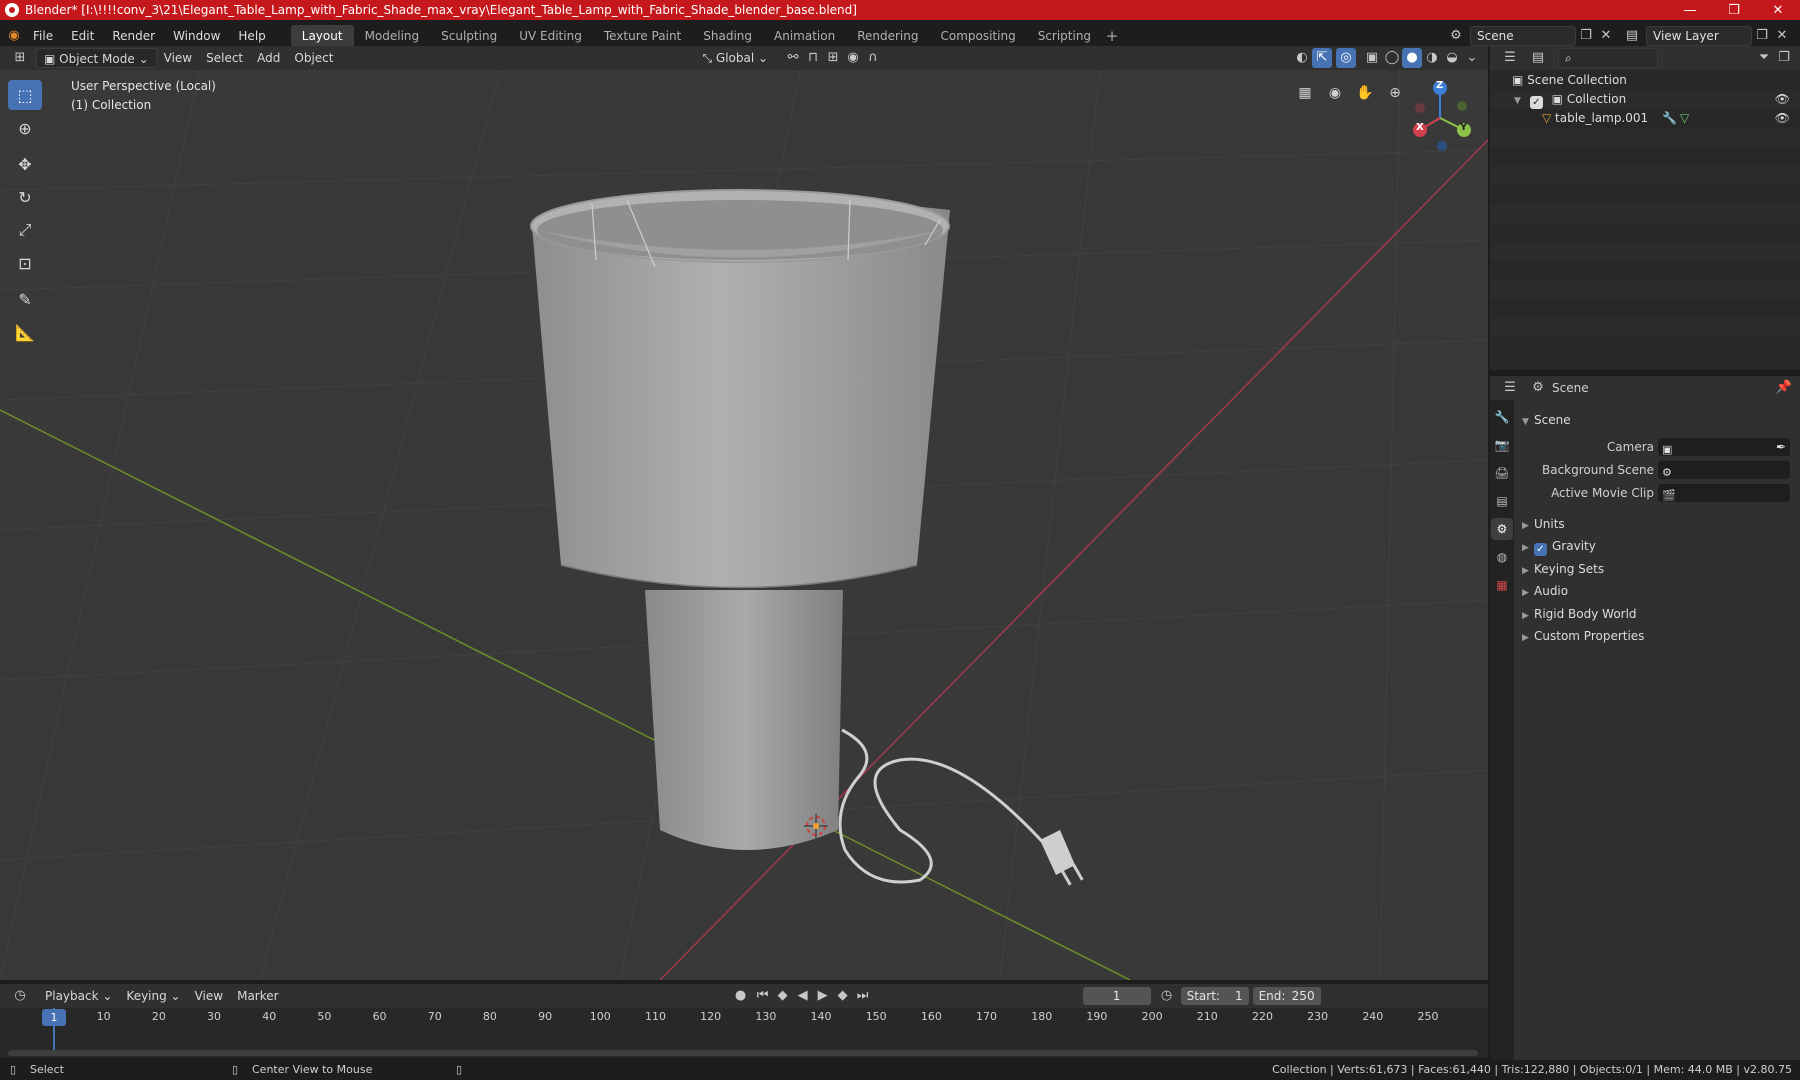 The width and height of the screenshot is (1800, 1080). I want to click on movie-clip-field: 🎬, so click(1724, 493).